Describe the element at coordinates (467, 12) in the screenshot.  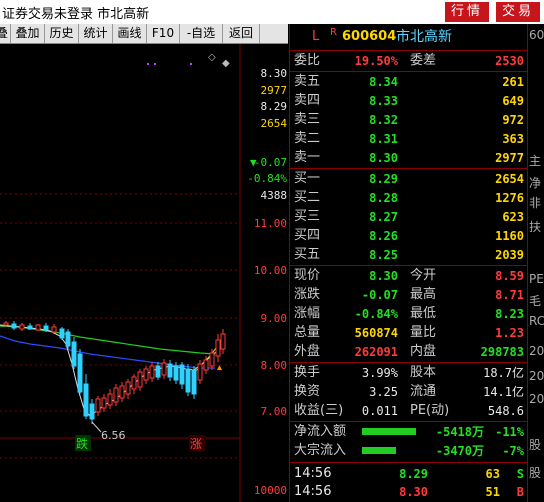
I see `quote-button: 行情` at that location.